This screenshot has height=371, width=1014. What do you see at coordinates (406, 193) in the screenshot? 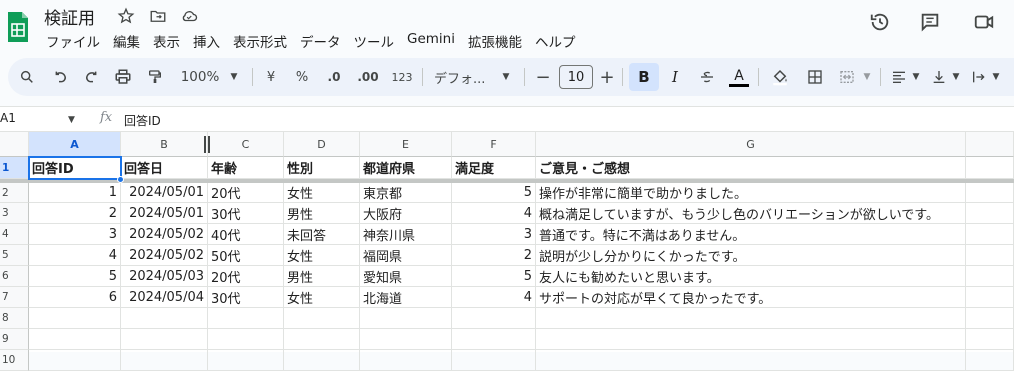
I see `table-cell: 東京都` at bounding box center [406, 193].